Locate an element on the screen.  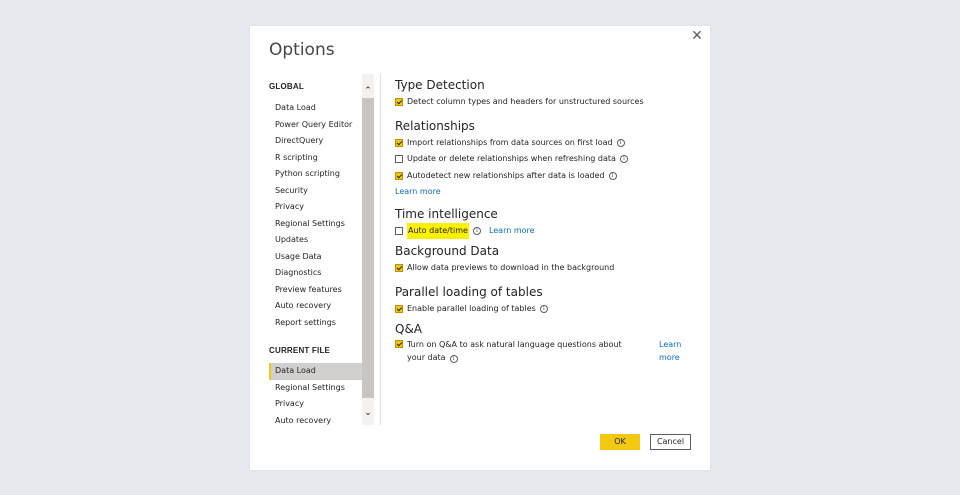
close-icon: ✕ is located at coordinates (697, 35).